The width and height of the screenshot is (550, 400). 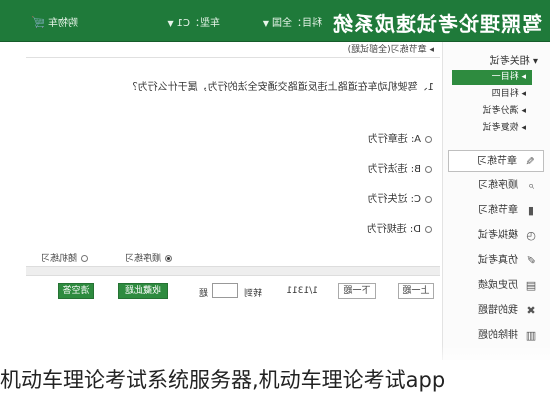 I want to click on jump-suffix: 题, so click(x=203, y=294).